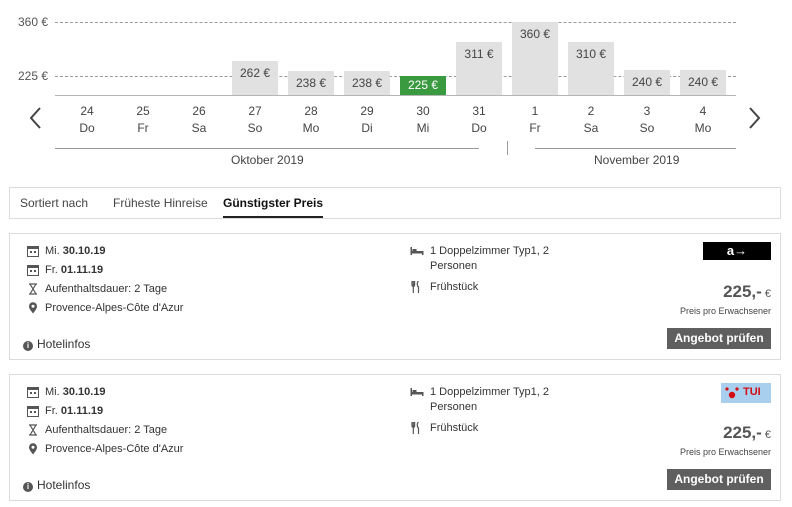 The image size is (792, 507). Describe the element at coordinates (479, 111) in the screenshot. I see `date-tick-day: 31` at that location.